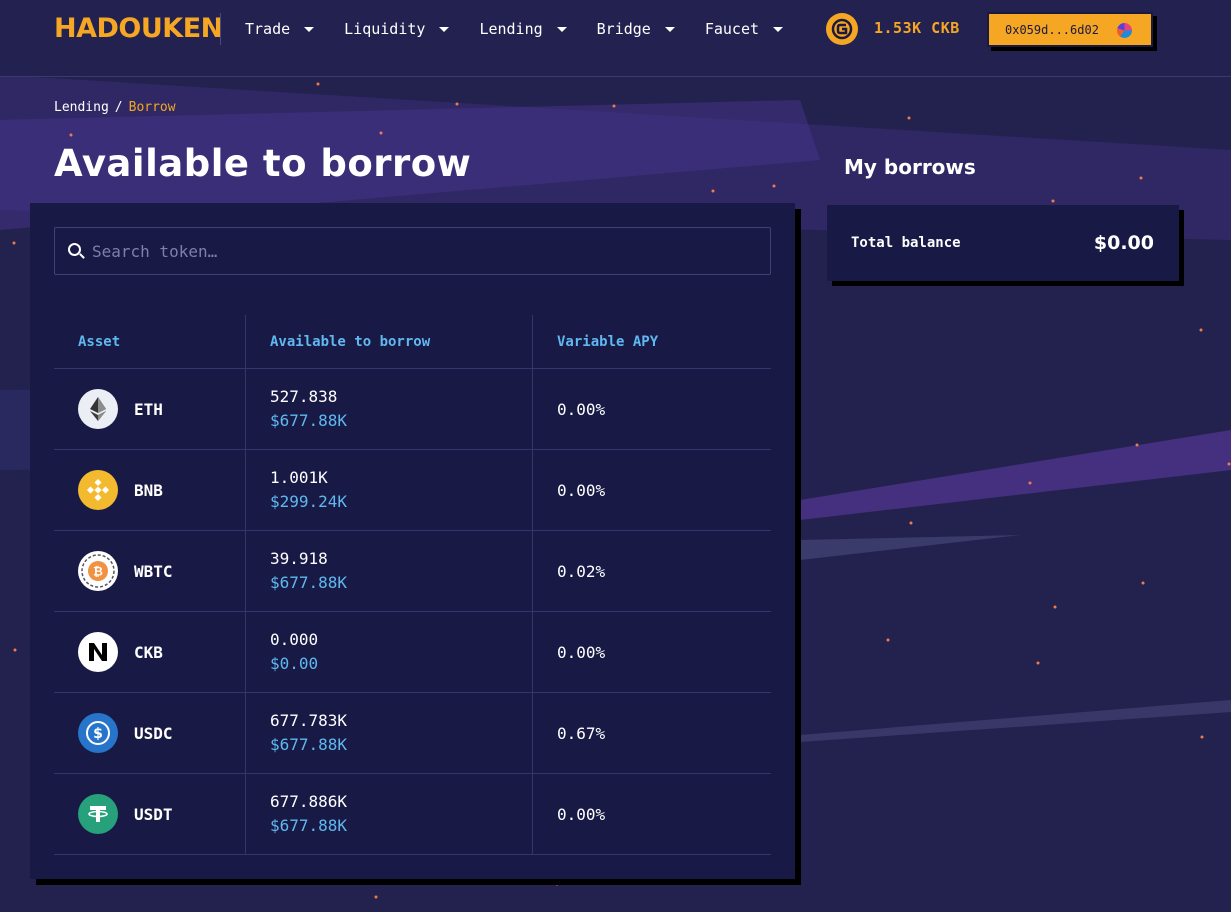 The height and width of the screenshot is (912, 1231). I want to click on available-usd: $299.24K, so click(309, 501).